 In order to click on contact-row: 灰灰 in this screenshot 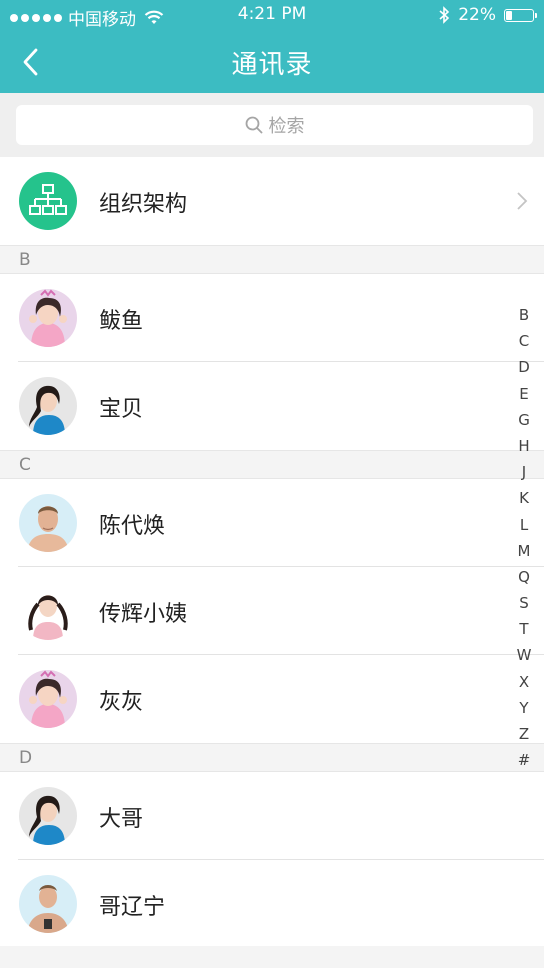, I will do `click(272, 699)`.